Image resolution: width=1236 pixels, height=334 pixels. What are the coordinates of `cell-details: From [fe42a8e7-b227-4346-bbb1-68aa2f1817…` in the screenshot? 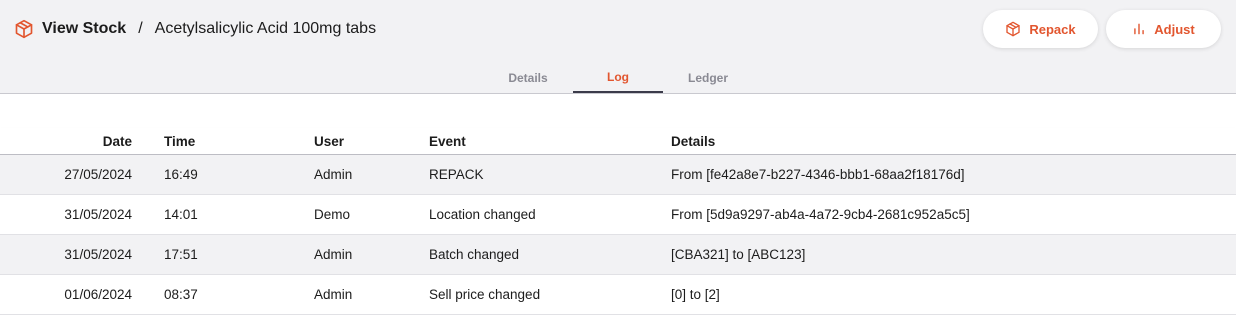 It's located at (818, 174).